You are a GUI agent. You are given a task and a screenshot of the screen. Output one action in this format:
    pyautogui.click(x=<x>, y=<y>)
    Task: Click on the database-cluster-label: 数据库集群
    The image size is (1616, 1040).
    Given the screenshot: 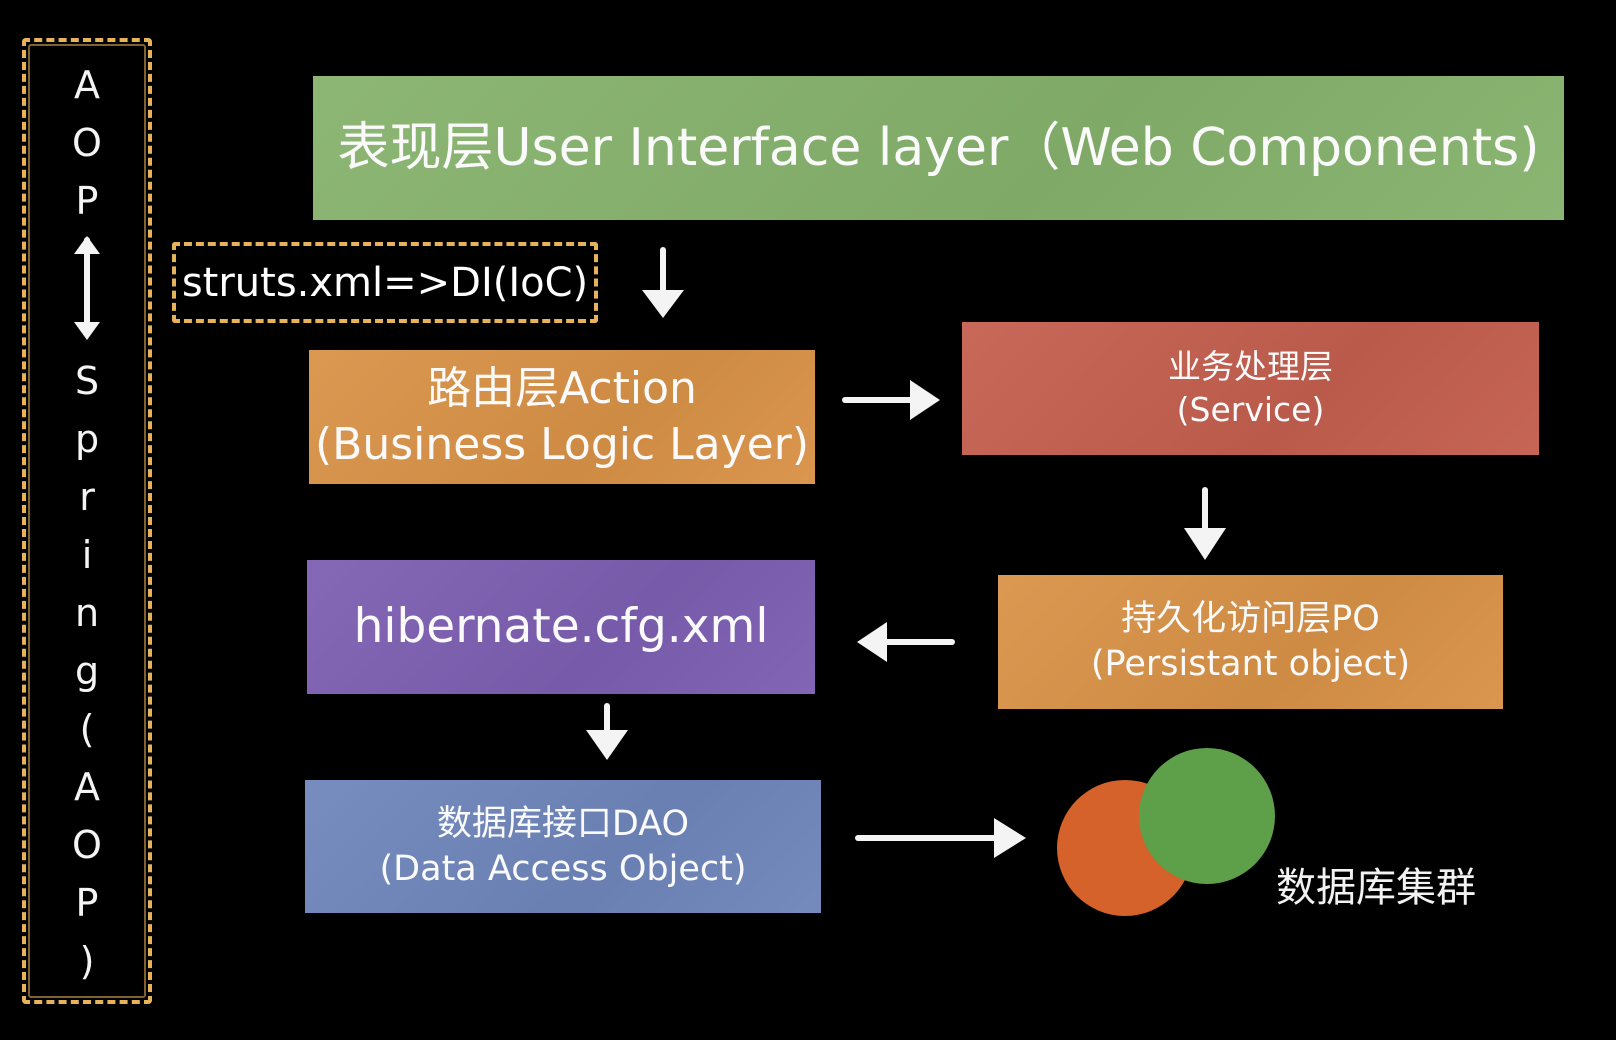 What is the action you would take?
    pyautogui.click(x=1376, y=888)
    